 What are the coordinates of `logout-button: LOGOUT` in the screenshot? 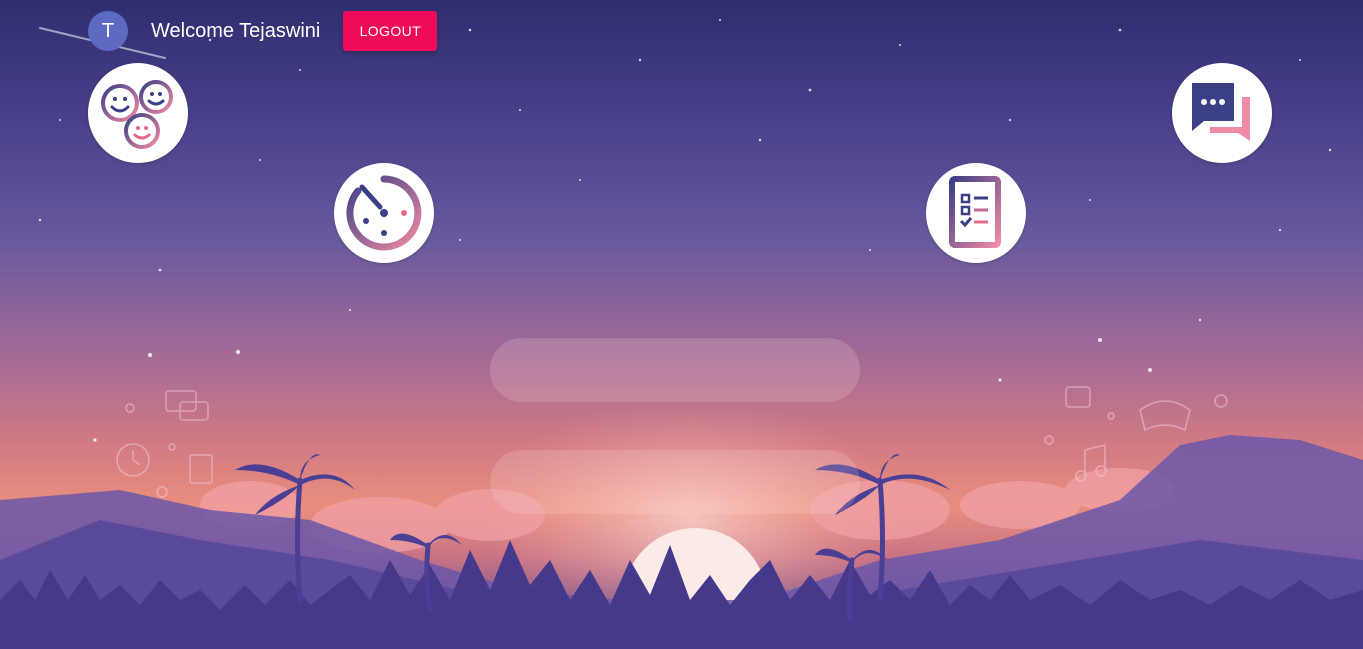 It's located at (390, 31).